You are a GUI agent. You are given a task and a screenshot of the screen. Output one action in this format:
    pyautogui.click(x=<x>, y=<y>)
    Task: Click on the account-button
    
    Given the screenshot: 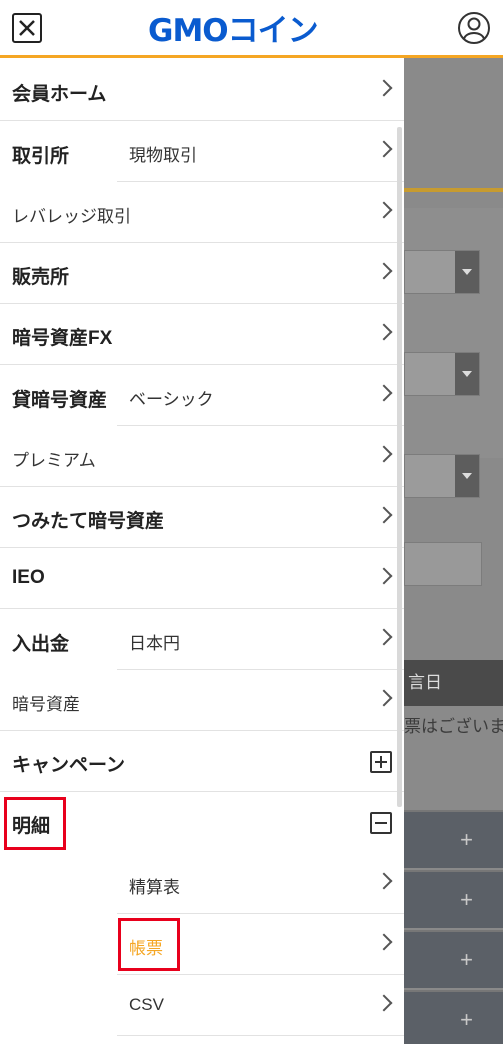 What is the action you would take?
    pyautogui.click(x=474, y=28)
    